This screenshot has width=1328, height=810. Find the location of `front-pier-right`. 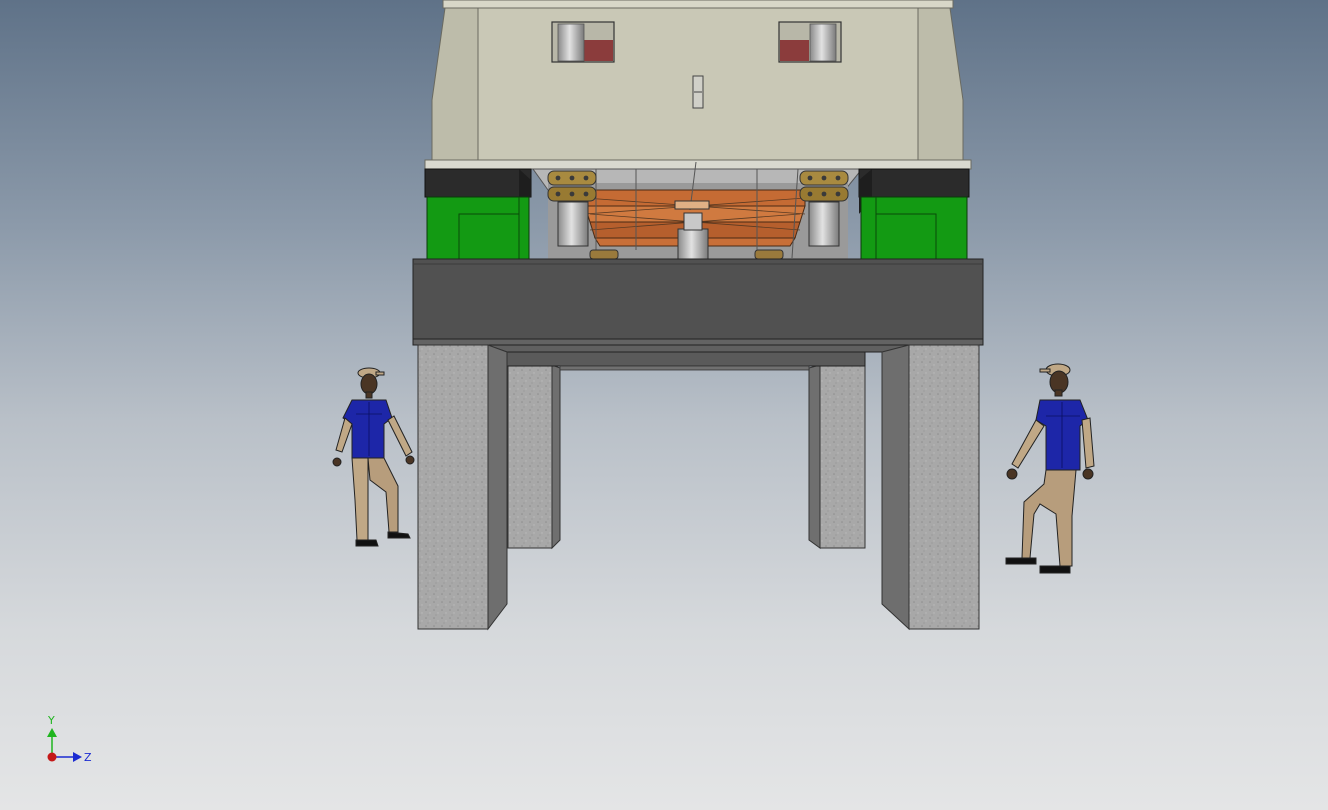

front-pier-right is located at coordinates (930, 487).